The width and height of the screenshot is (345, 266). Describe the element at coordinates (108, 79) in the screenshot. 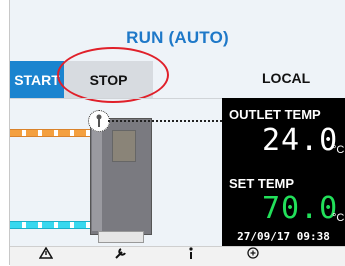

I see `stop-button: STOP` at that location.